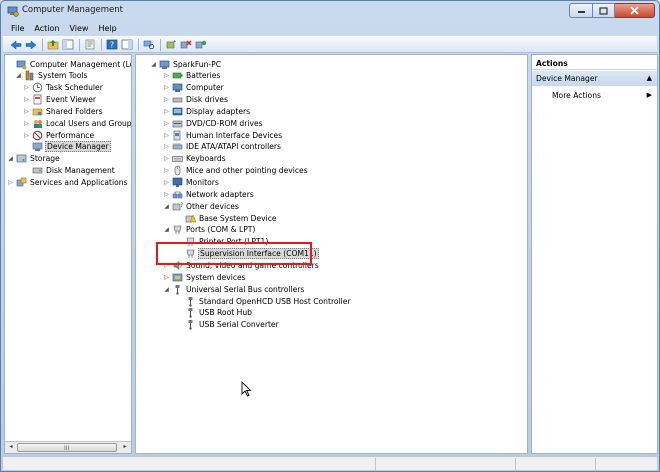  I want to click on enable-device-button, so click(200, 44).